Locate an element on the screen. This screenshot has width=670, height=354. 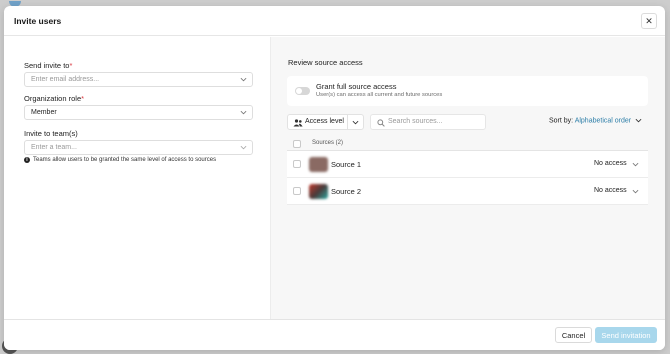
role-select: Member is located at coordinates (138, 112).